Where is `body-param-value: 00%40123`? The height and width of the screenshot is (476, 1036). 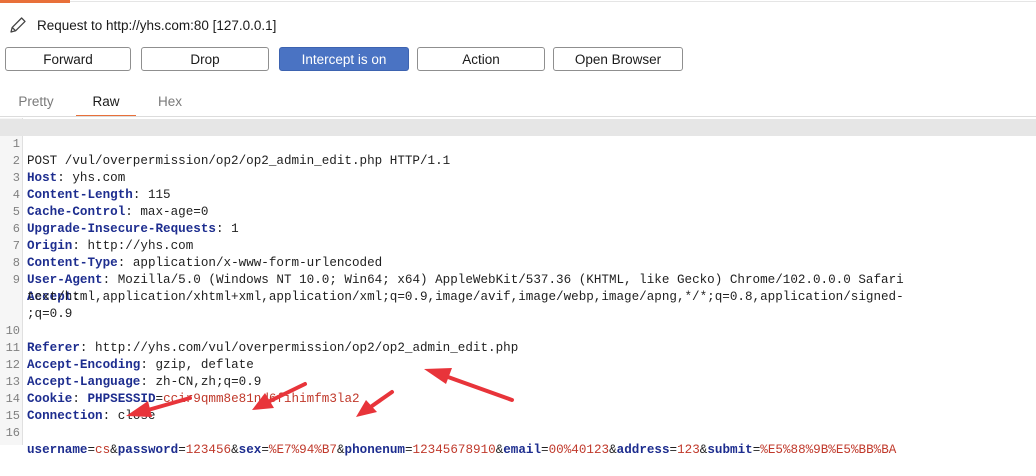 body-param-value: 00%40123 is located at coordinates (579, 450).